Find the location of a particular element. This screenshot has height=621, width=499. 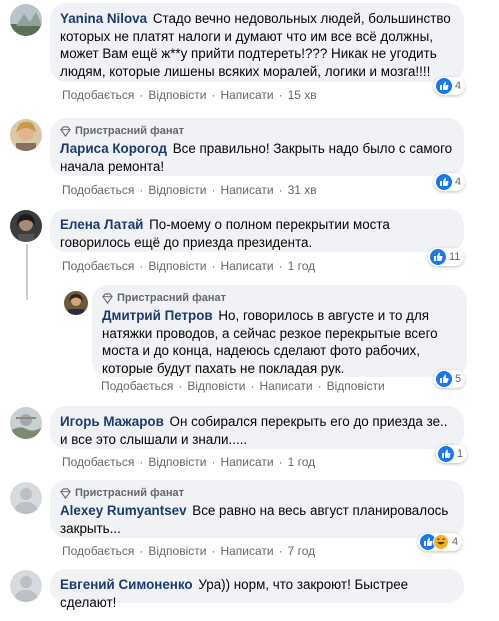

reaction-number: 11 is located at coordinates (455, 257).